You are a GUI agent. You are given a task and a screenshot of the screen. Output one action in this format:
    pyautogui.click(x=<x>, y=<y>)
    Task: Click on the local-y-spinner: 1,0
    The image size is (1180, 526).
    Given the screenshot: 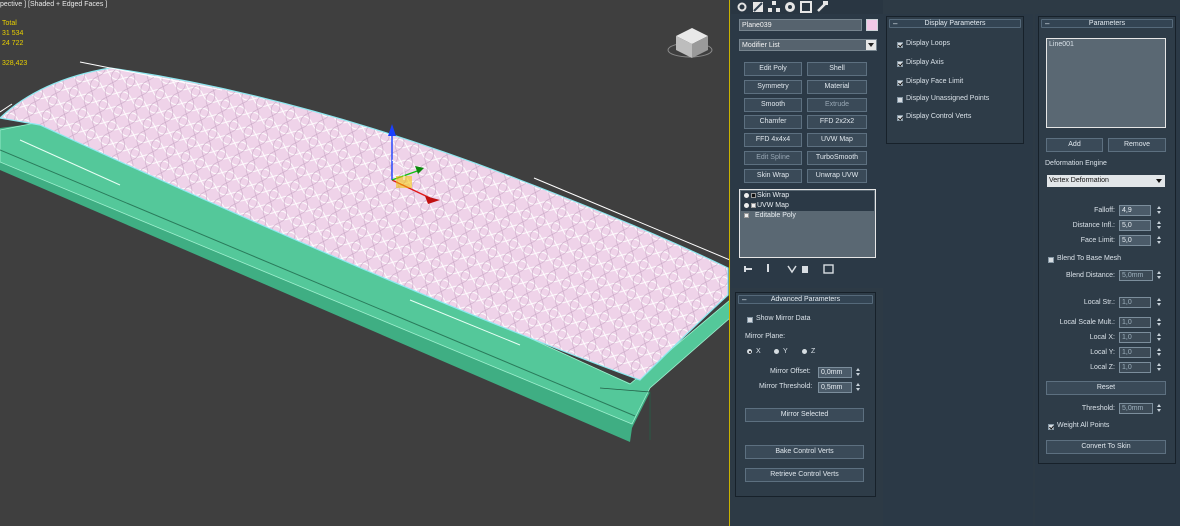 What is the action you would take?
    pyautogui.click(x=1135, y=352)
    